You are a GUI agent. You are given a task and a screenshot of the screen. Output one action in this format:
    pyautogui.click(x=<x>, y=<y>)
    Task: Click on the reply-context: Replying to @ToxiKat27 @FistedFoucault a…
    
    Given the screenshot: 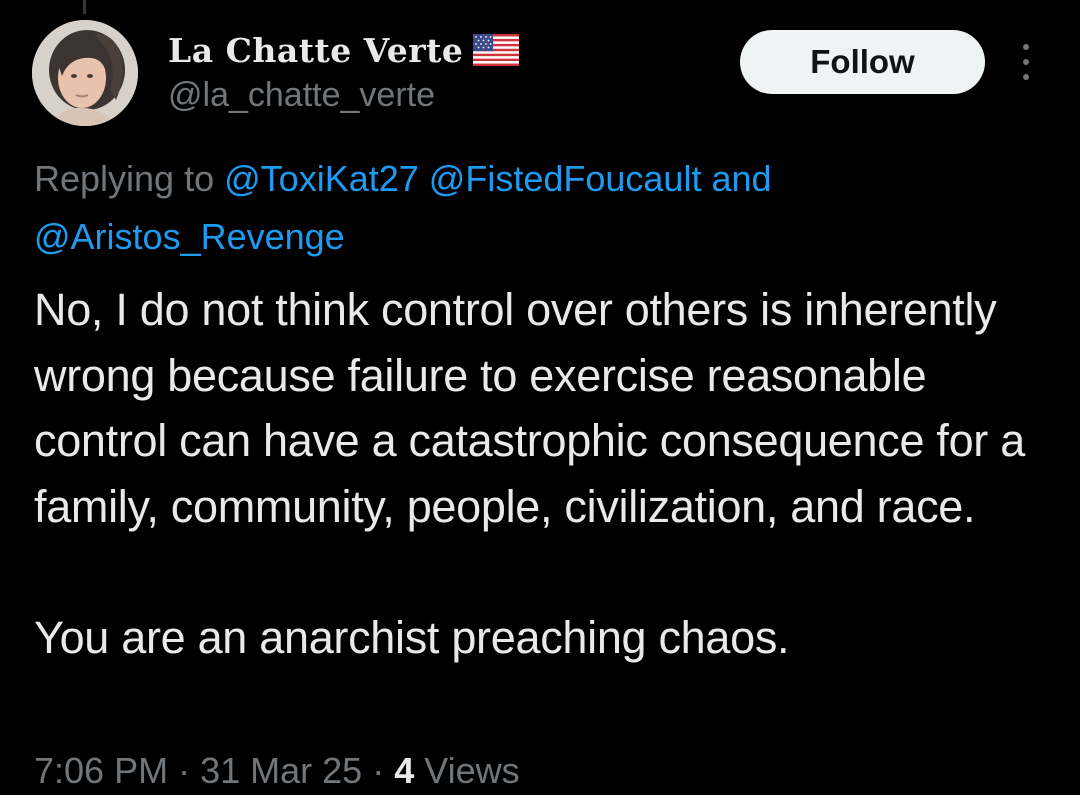 What is the action you would take?
    pyautogui.click(x=539, y=208)
    